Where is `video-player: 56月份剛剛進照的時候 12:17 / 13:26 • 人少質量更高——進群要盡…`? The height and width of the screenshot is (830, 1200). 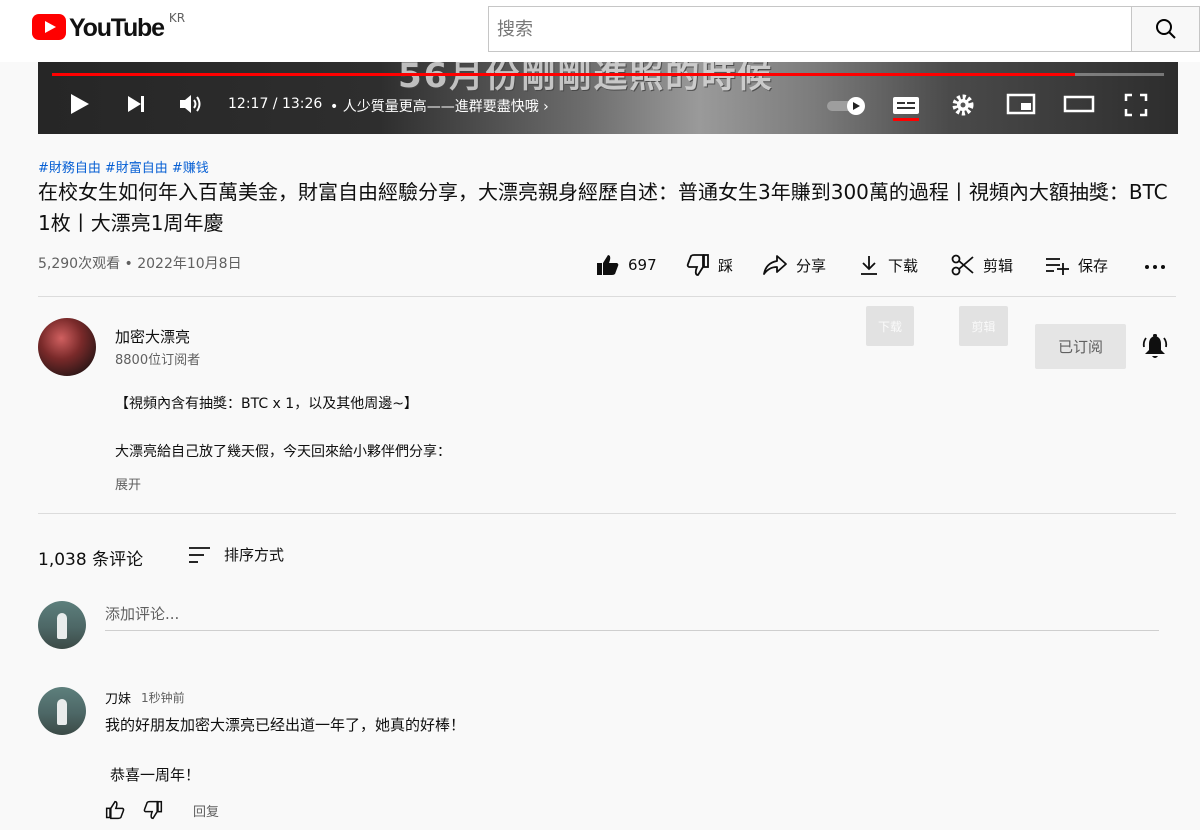 video-player: 56月份剛剛進照的時候 12:17 / 13:26 • 人少質量更高——進群要盡… is located at coordinates (608, 98).